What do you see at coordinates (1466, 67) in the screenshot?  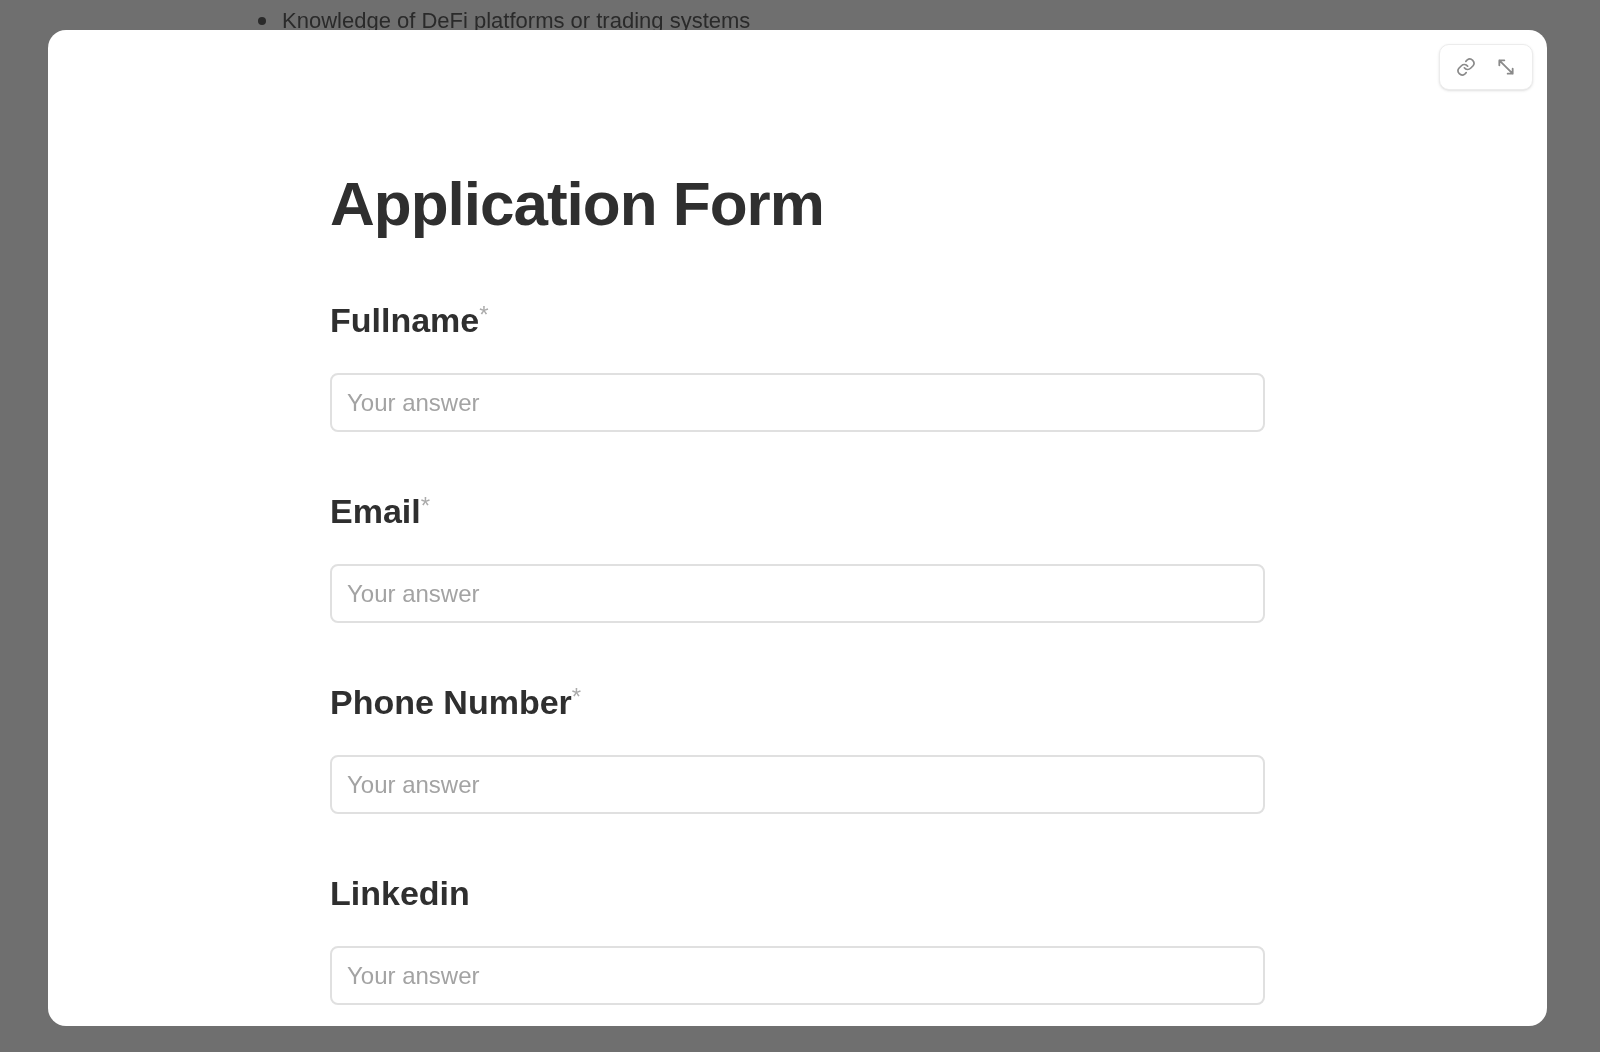 I see `link-icon` at bounding box center [1466, 67].